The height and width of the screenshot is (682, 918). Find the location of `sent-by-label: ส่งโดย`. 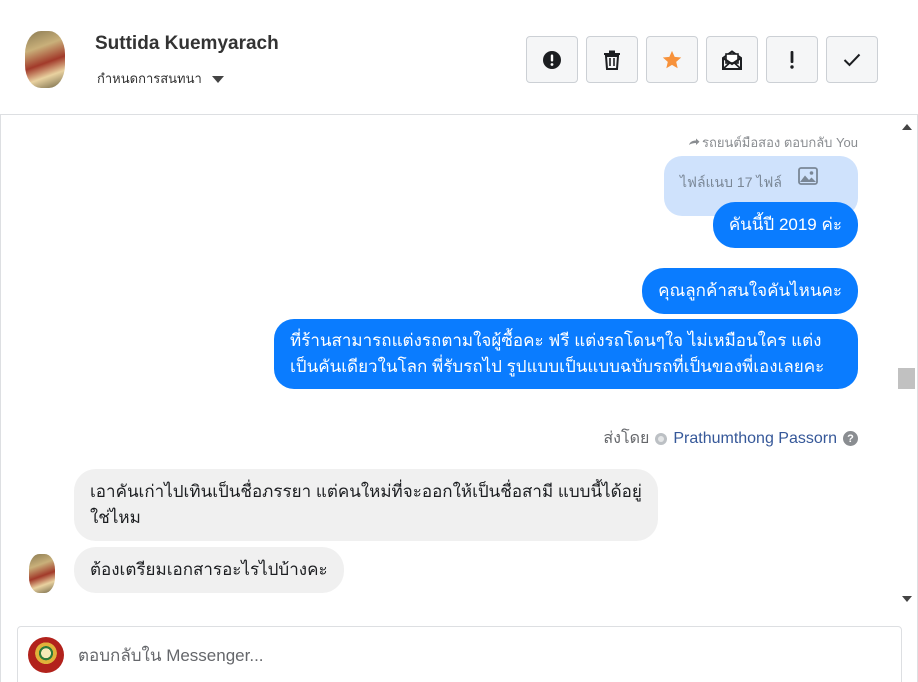

sent-by-label: ส่งโดย is located at coordinates (626, 438).